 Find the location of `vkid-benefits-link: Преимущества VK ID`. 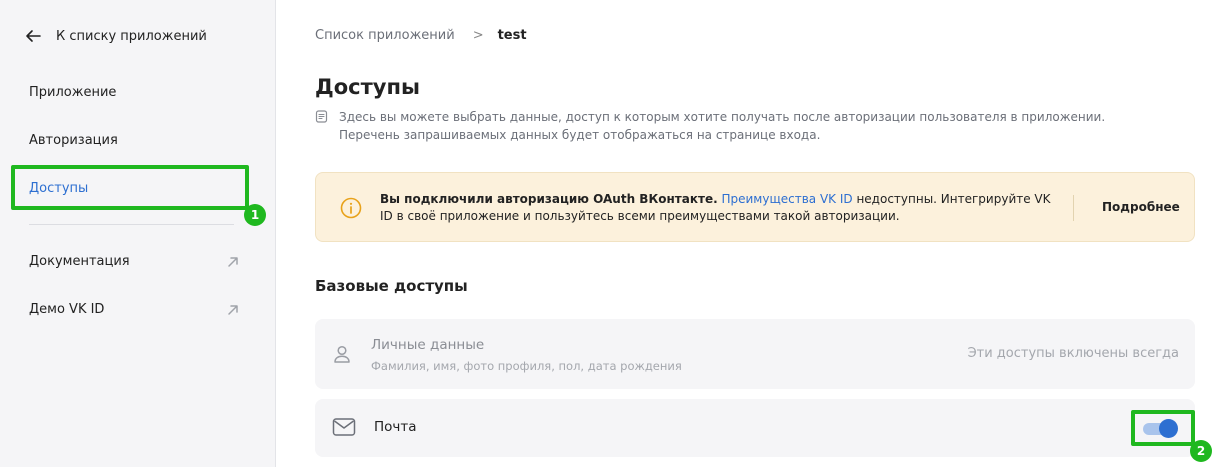

vkid-benefits-link: Преимущества VK ID is located at coordinates (786, 199).